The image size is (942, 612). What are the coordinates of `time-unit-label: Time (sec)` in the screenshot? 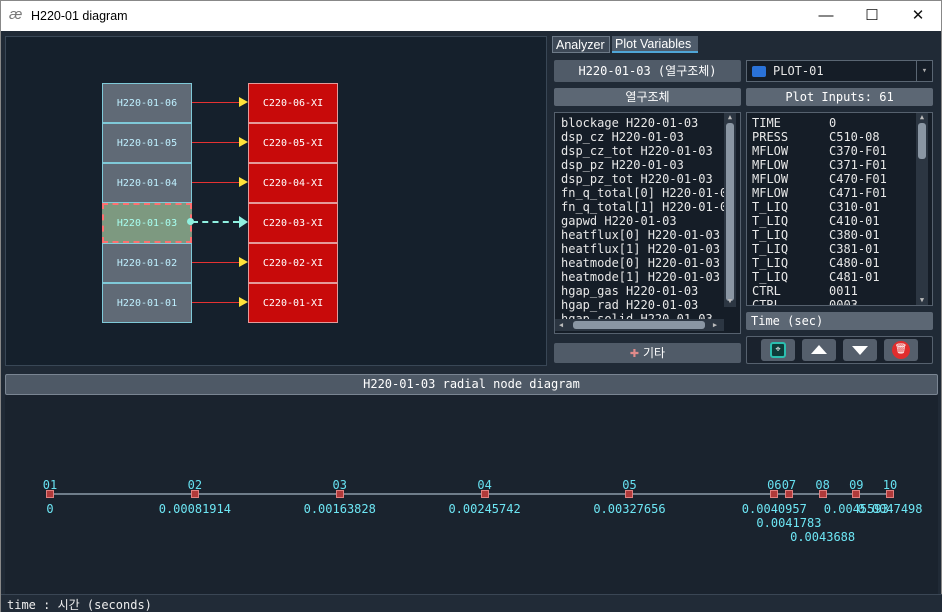 It's located at (839, 321).